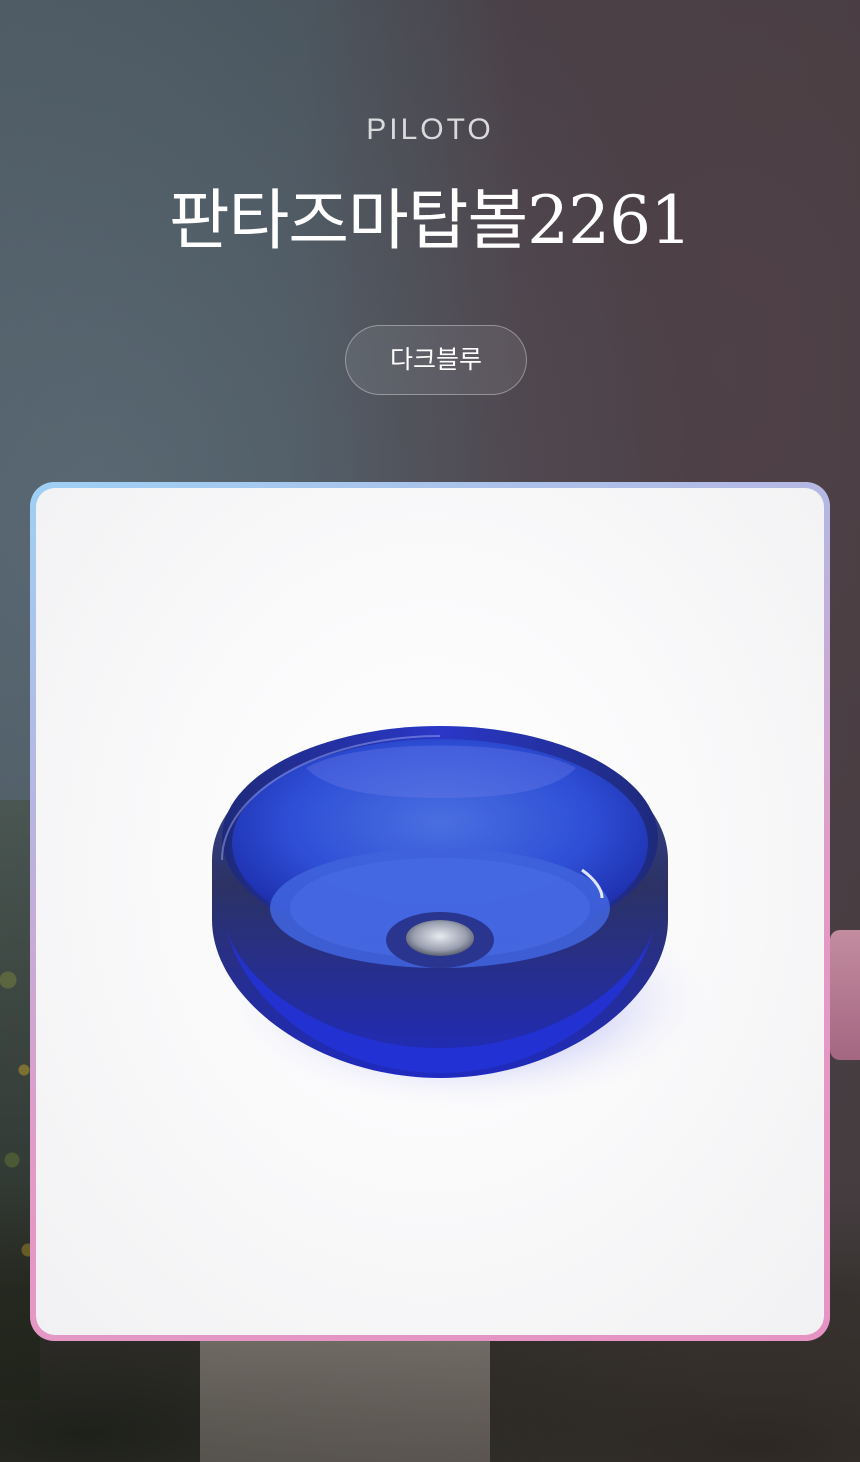 The image size is (860, 1462). I want to click on color-option-chip: 다크블루, so click(436, 360).